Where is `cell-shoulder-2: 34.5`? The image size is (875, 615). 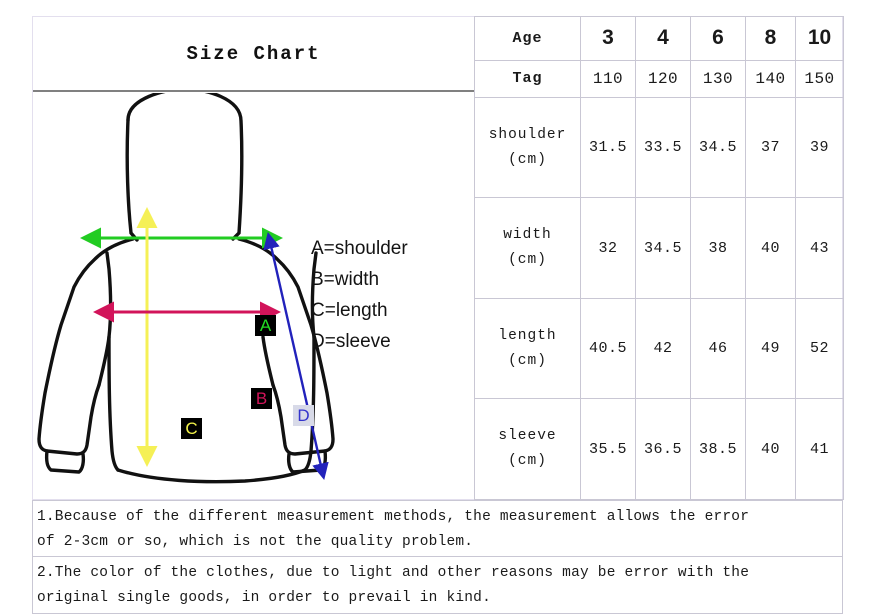 cell-shoulder-2: 34.5 is located at coordinates (718, 147).